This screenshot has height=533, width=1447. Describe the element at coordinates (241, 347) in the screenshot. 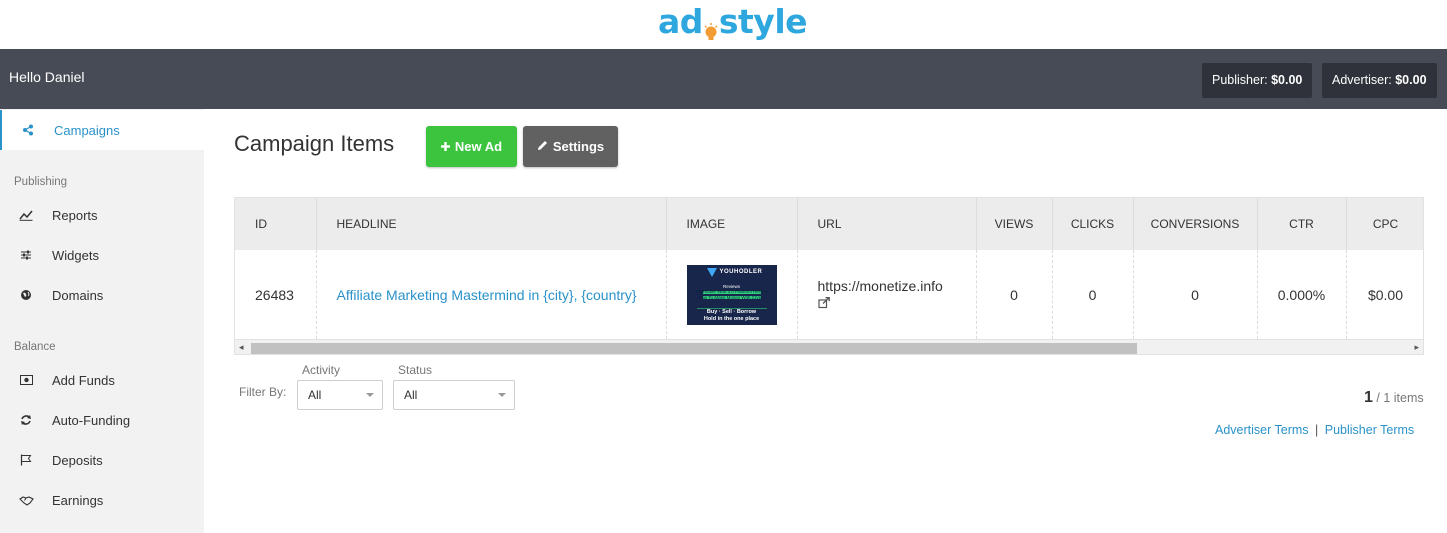

I see `scroll-left-arrow-icon: ◂` at that location.